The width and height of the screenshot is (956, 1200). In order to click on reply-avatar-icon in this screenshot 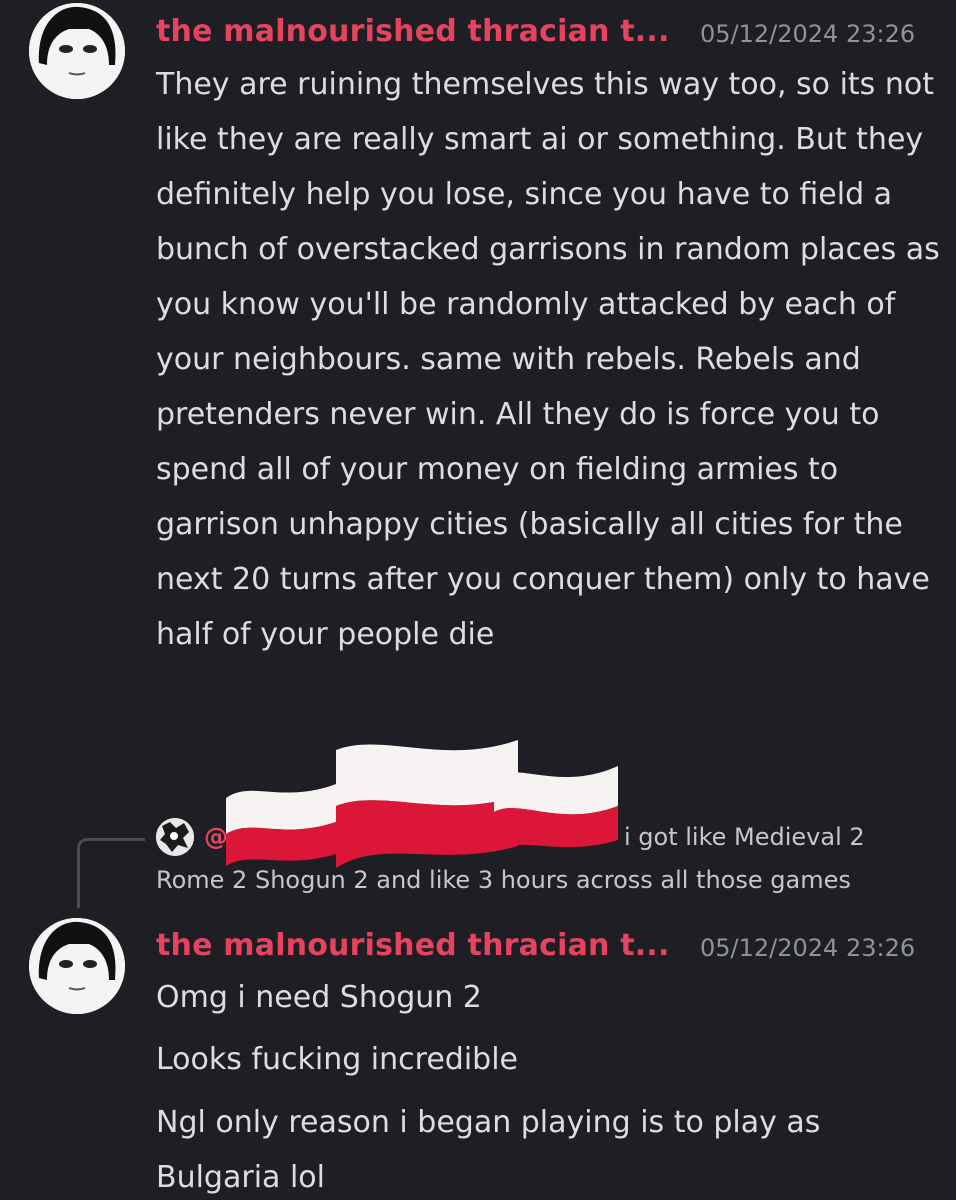, I will do `click(175, 837)`.